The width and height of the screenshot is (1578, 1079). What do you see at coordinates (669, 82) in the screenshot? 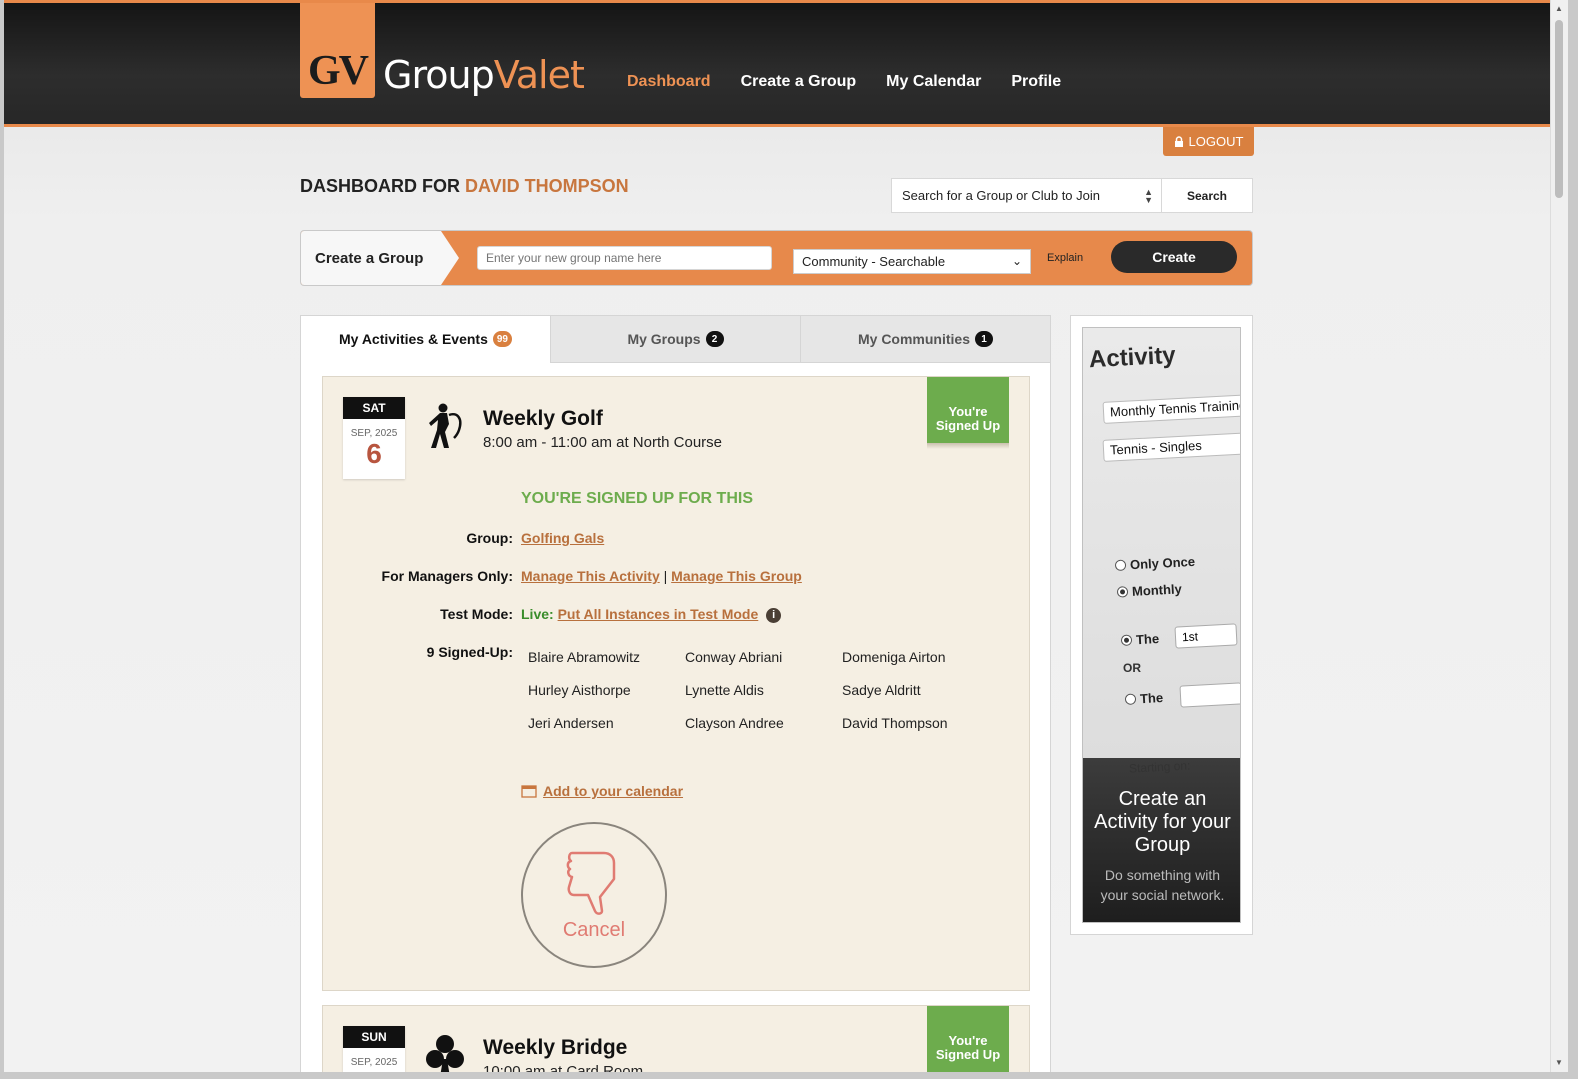
I see `nav-dashboard: Dashboard` at bounding box center [669, 82].